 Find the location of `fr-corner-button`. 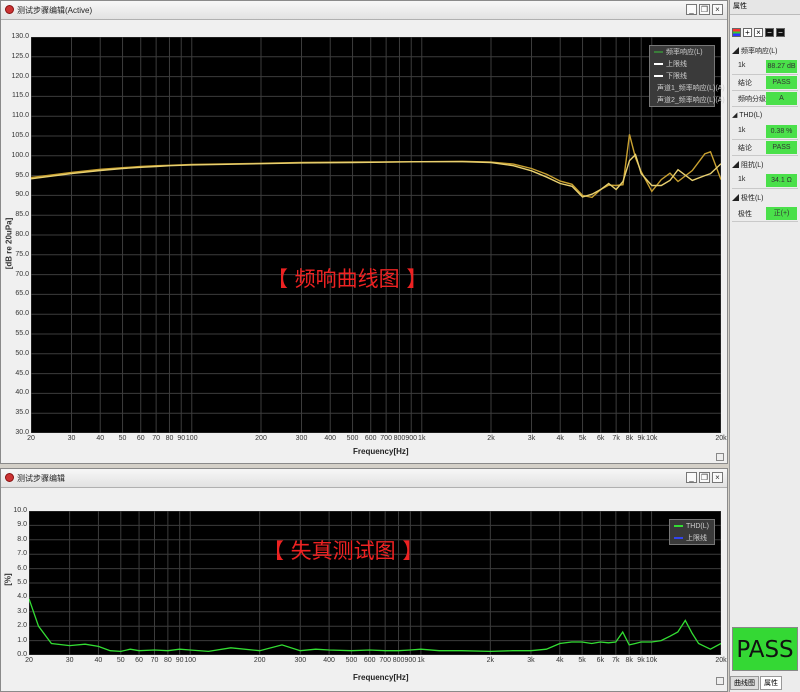

fr-corner-button is located at coordinates (720, 457).